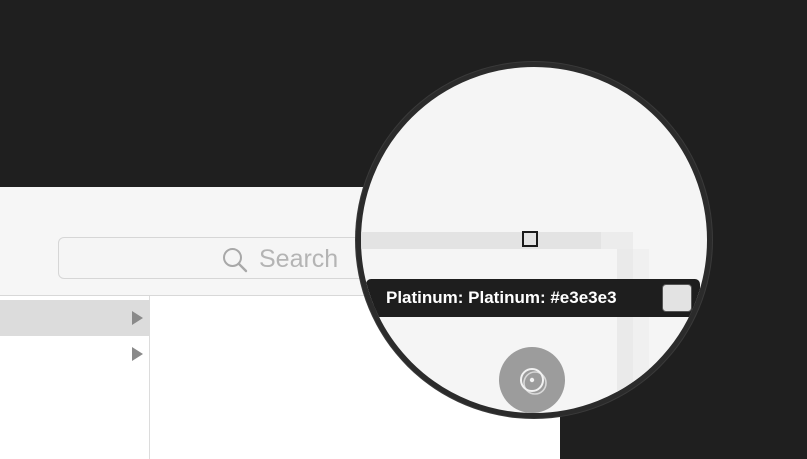 This screenshot has height=459, width=807. What do you see at coordinates (235, 260) in the screenshot?
I see `search-icon` at bounding box center [235, 260].